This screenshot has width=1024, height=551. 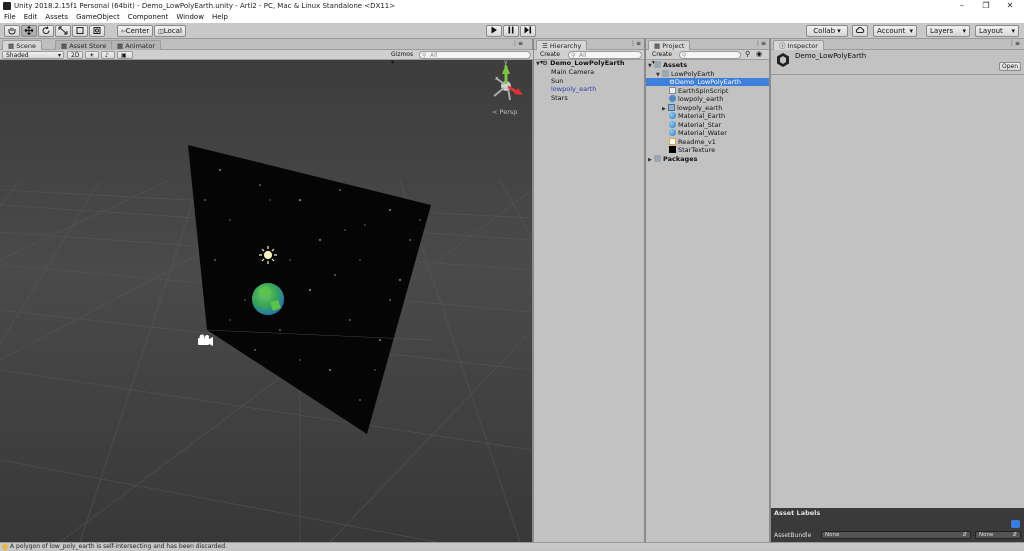 What do you see at coordinates (268, 299) in the screenshot?
I see `earth-object` at bounding box center [268, 299].